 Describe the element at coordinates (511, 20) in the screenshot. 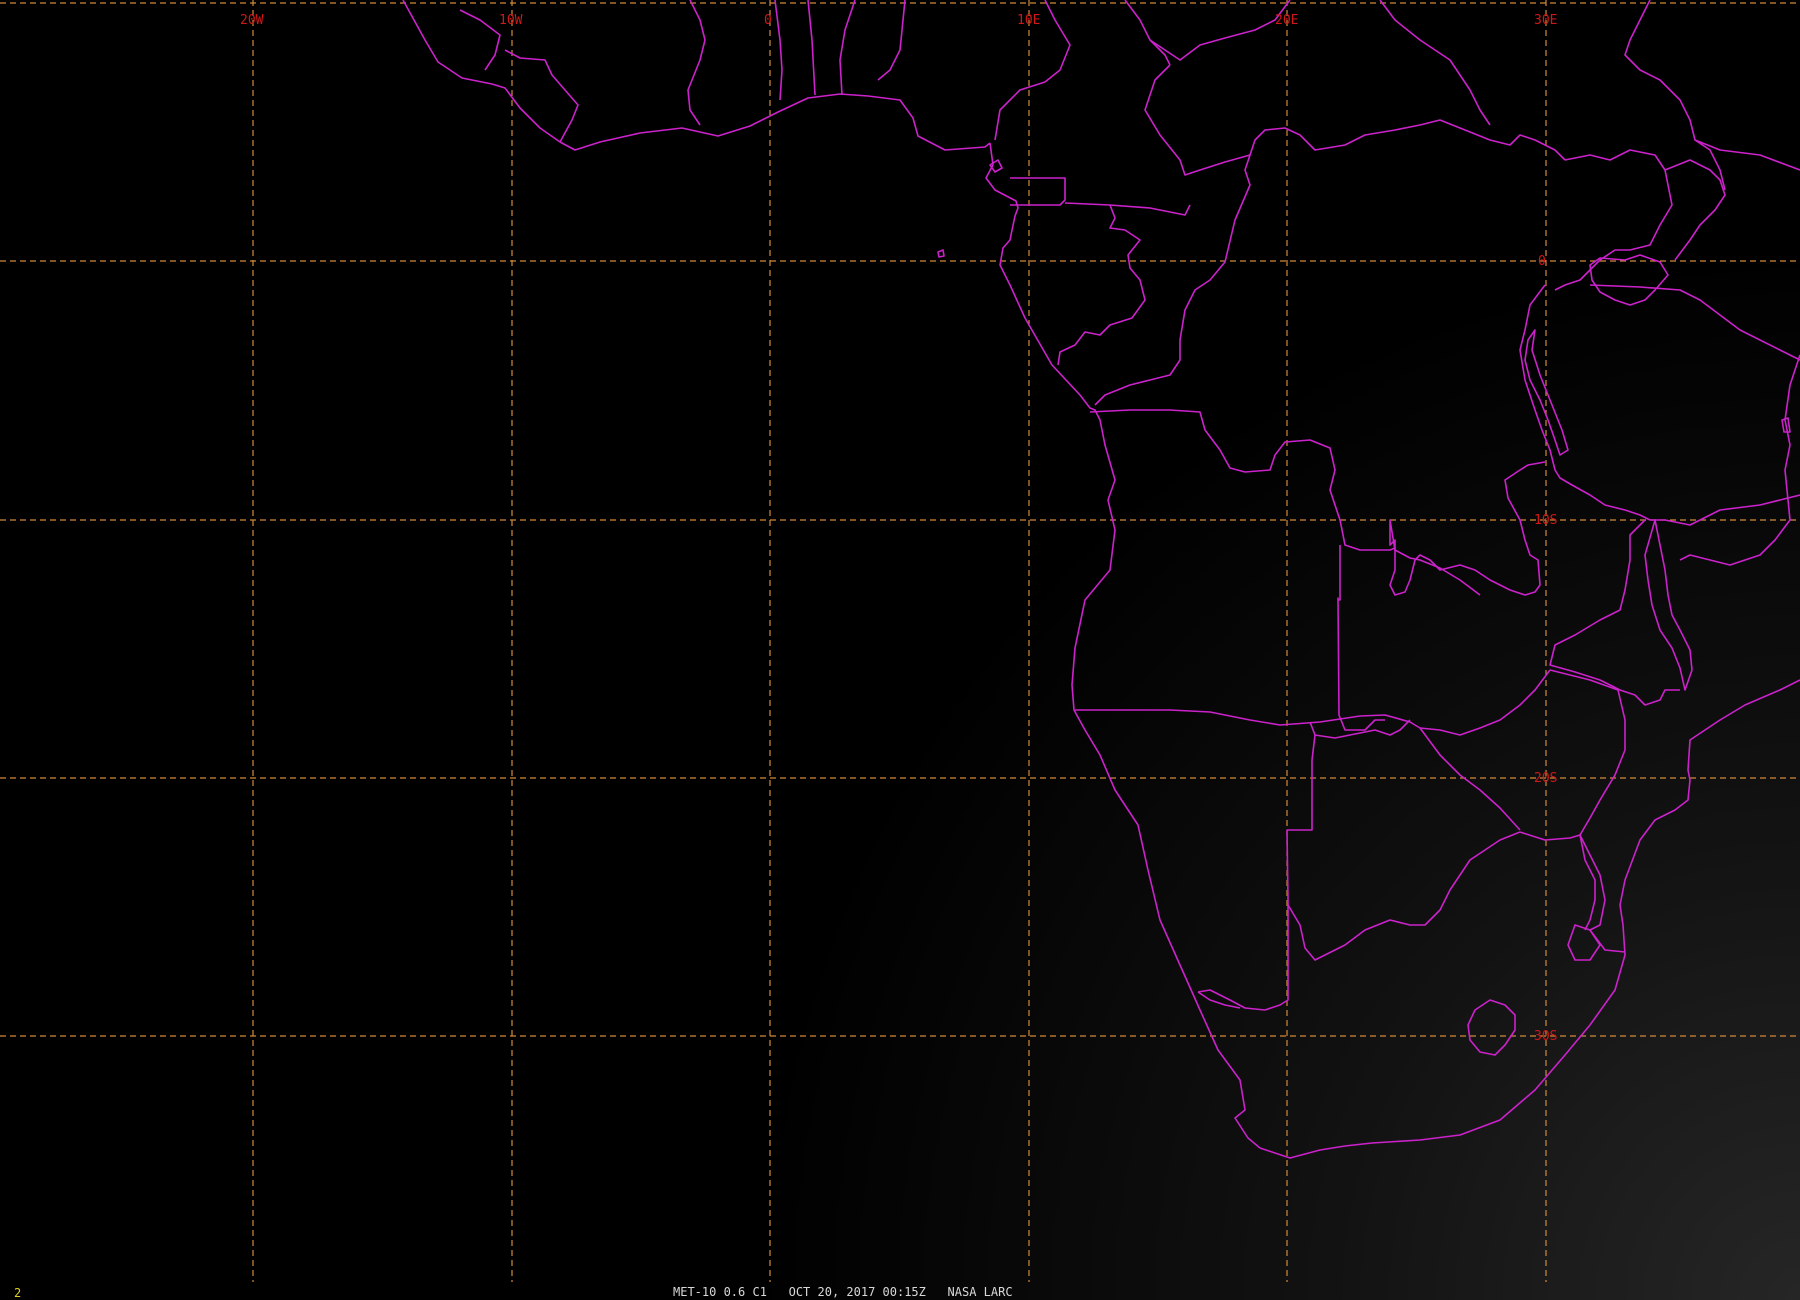

I see `lon-label-10w: 10W` at that location.